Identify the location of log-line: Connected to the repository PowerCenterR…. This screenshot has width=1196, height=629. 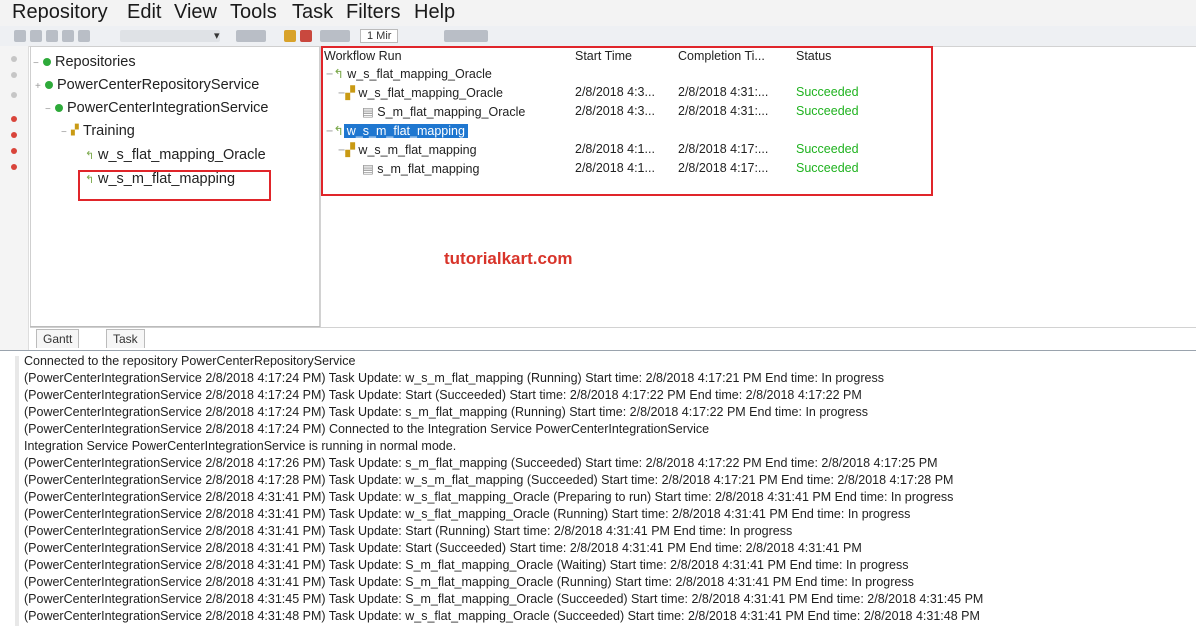
(190, 361).